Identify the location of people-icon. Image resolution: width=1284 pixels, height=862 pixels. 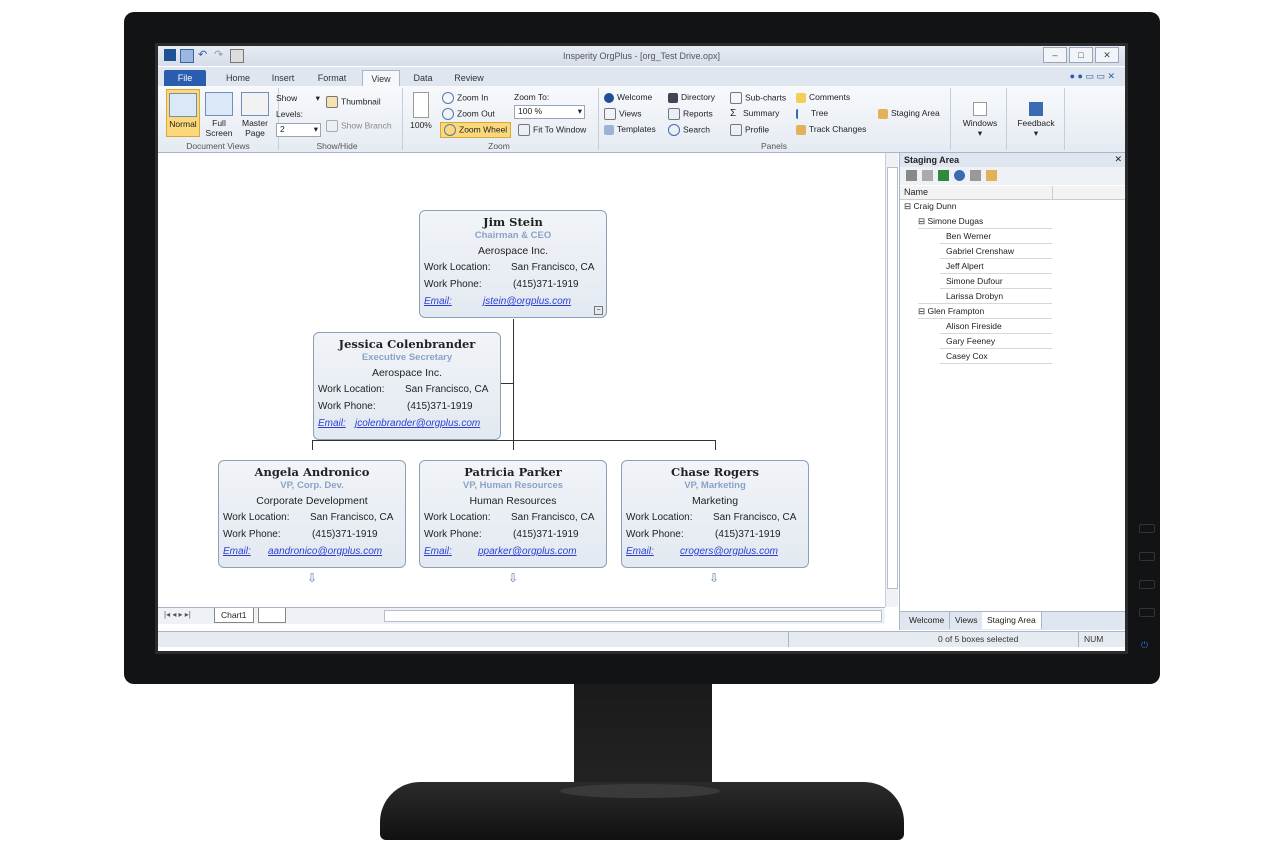
(959, 175).